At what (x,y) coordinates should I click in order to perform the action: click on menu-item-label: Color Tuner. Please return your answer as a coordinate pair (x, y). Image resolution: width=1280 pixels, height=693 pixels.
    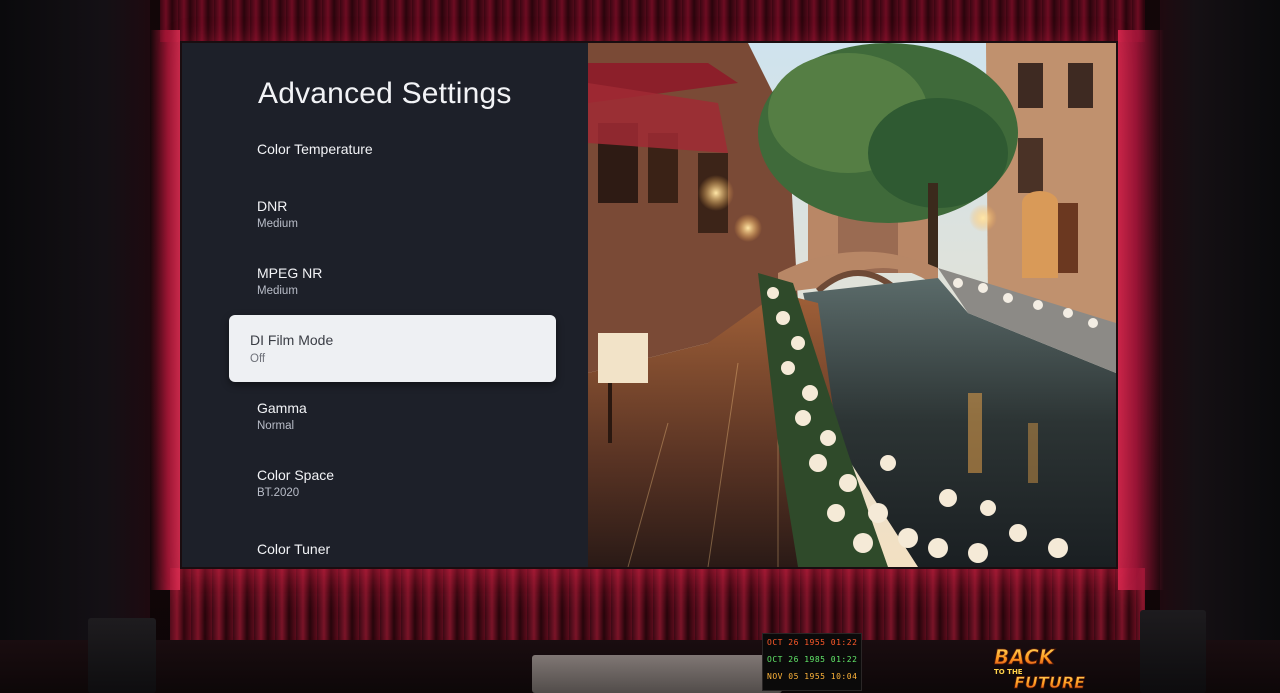
    Looking at the image, I should click on (294, 549).